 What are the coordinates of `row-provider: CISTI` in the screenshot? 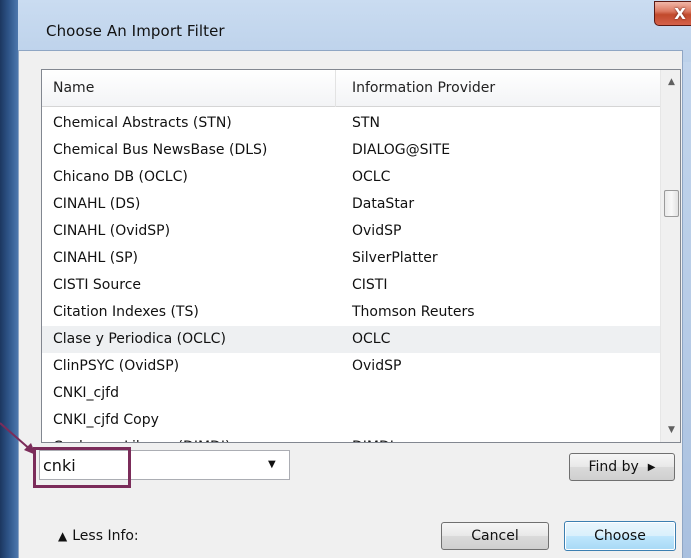 It's located at (370, 285).